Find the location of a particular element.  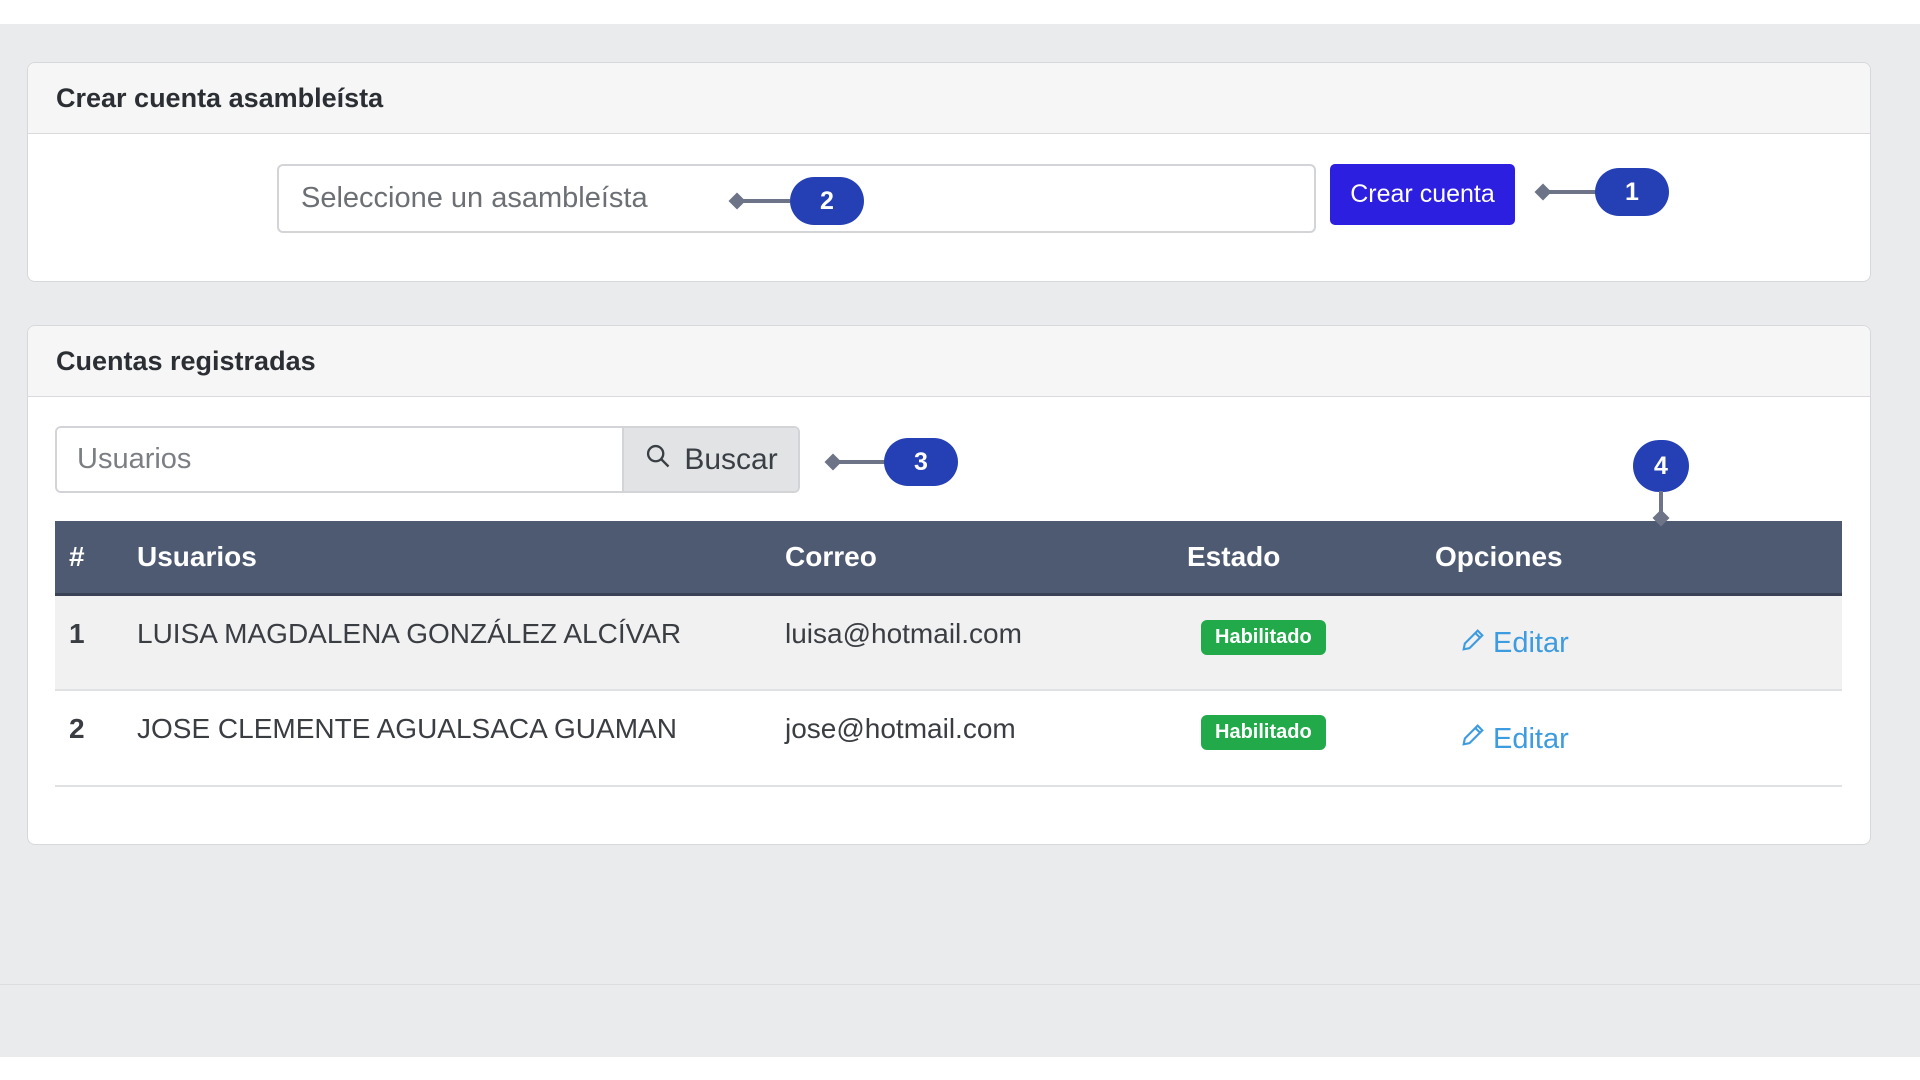

callout-2-connector is located at coordinates (764, 201).